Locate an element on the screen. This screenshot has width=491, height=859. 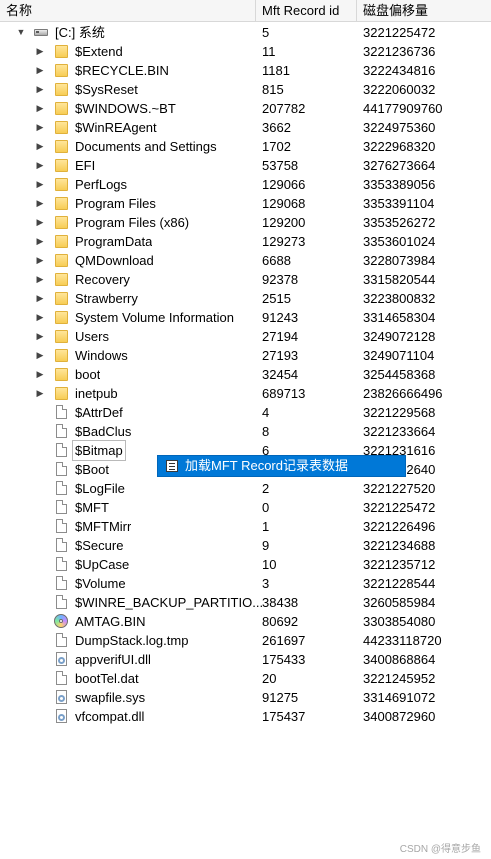
disk-offset-cell: 3254458368 is located at coordinates (399, 374).